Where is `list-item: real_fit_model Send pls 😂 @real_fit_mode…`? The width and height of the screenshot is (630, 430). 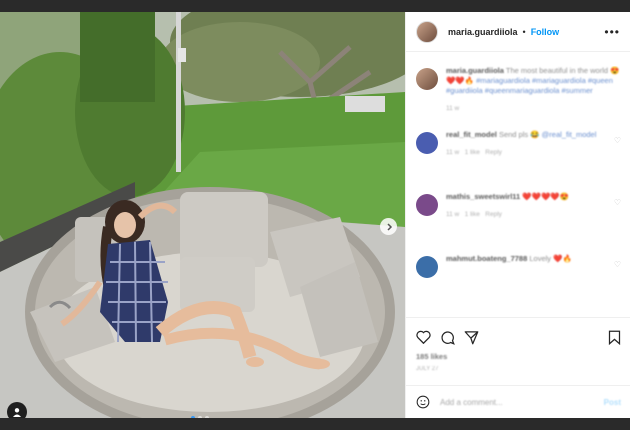 list-item: real_fit_model Send pls 😂 @real_fit_mode… is located at coordinates (518, 161).